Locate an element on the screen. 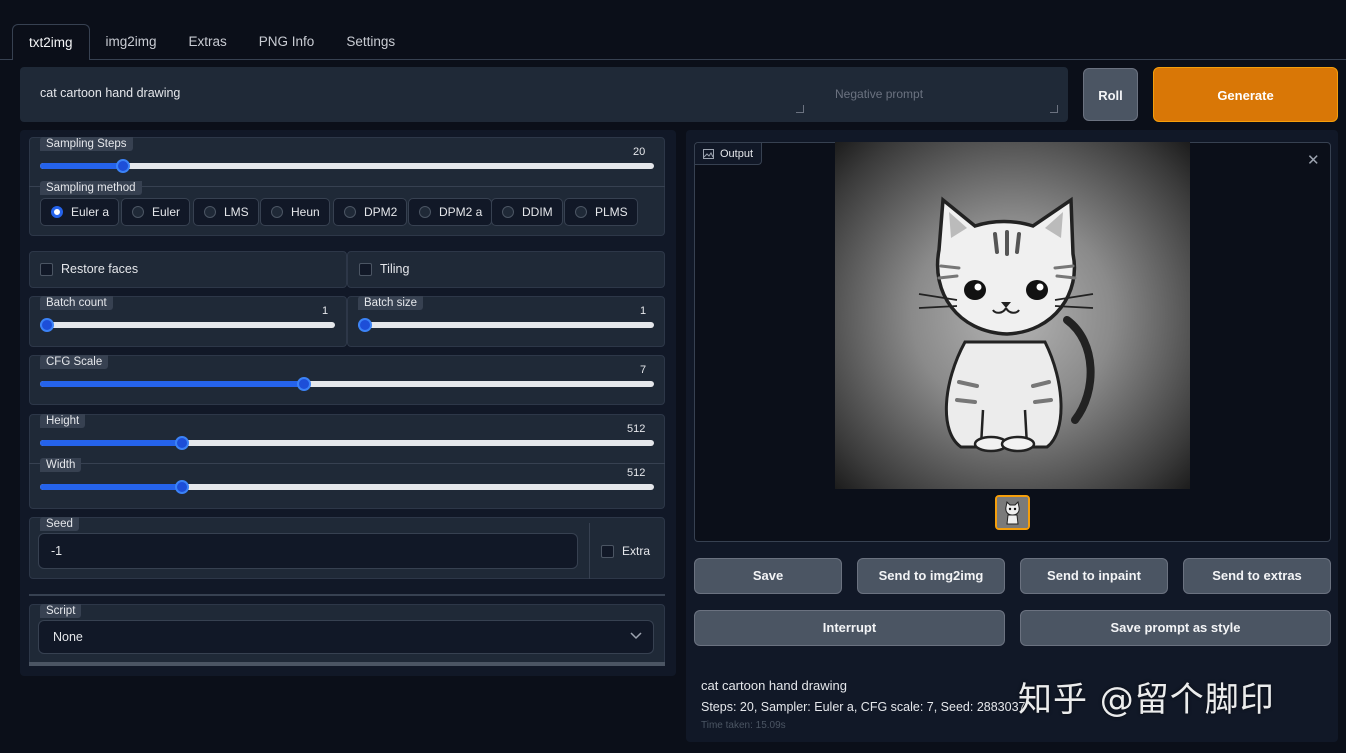 This screenshot has width=1346, height=753. radio-heun: Heun is located at coordinates (295, 212).